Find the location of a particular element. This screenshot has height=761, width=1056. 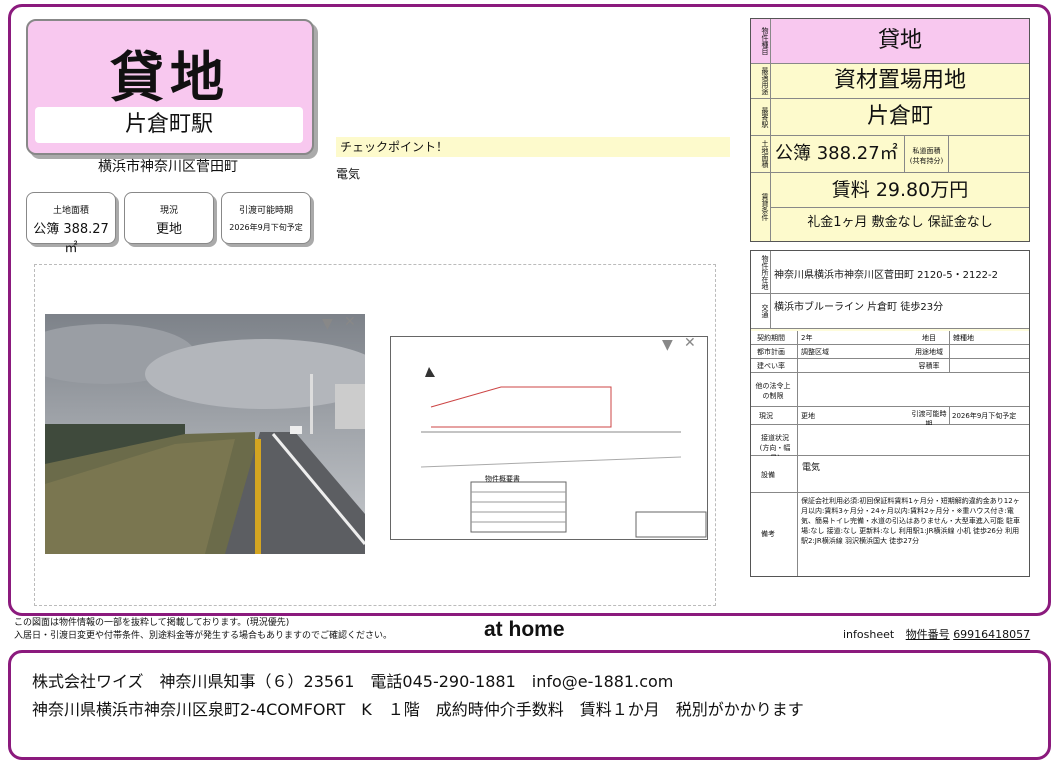

photo-close-icon: ✕ is located at coordinates (350, 322).